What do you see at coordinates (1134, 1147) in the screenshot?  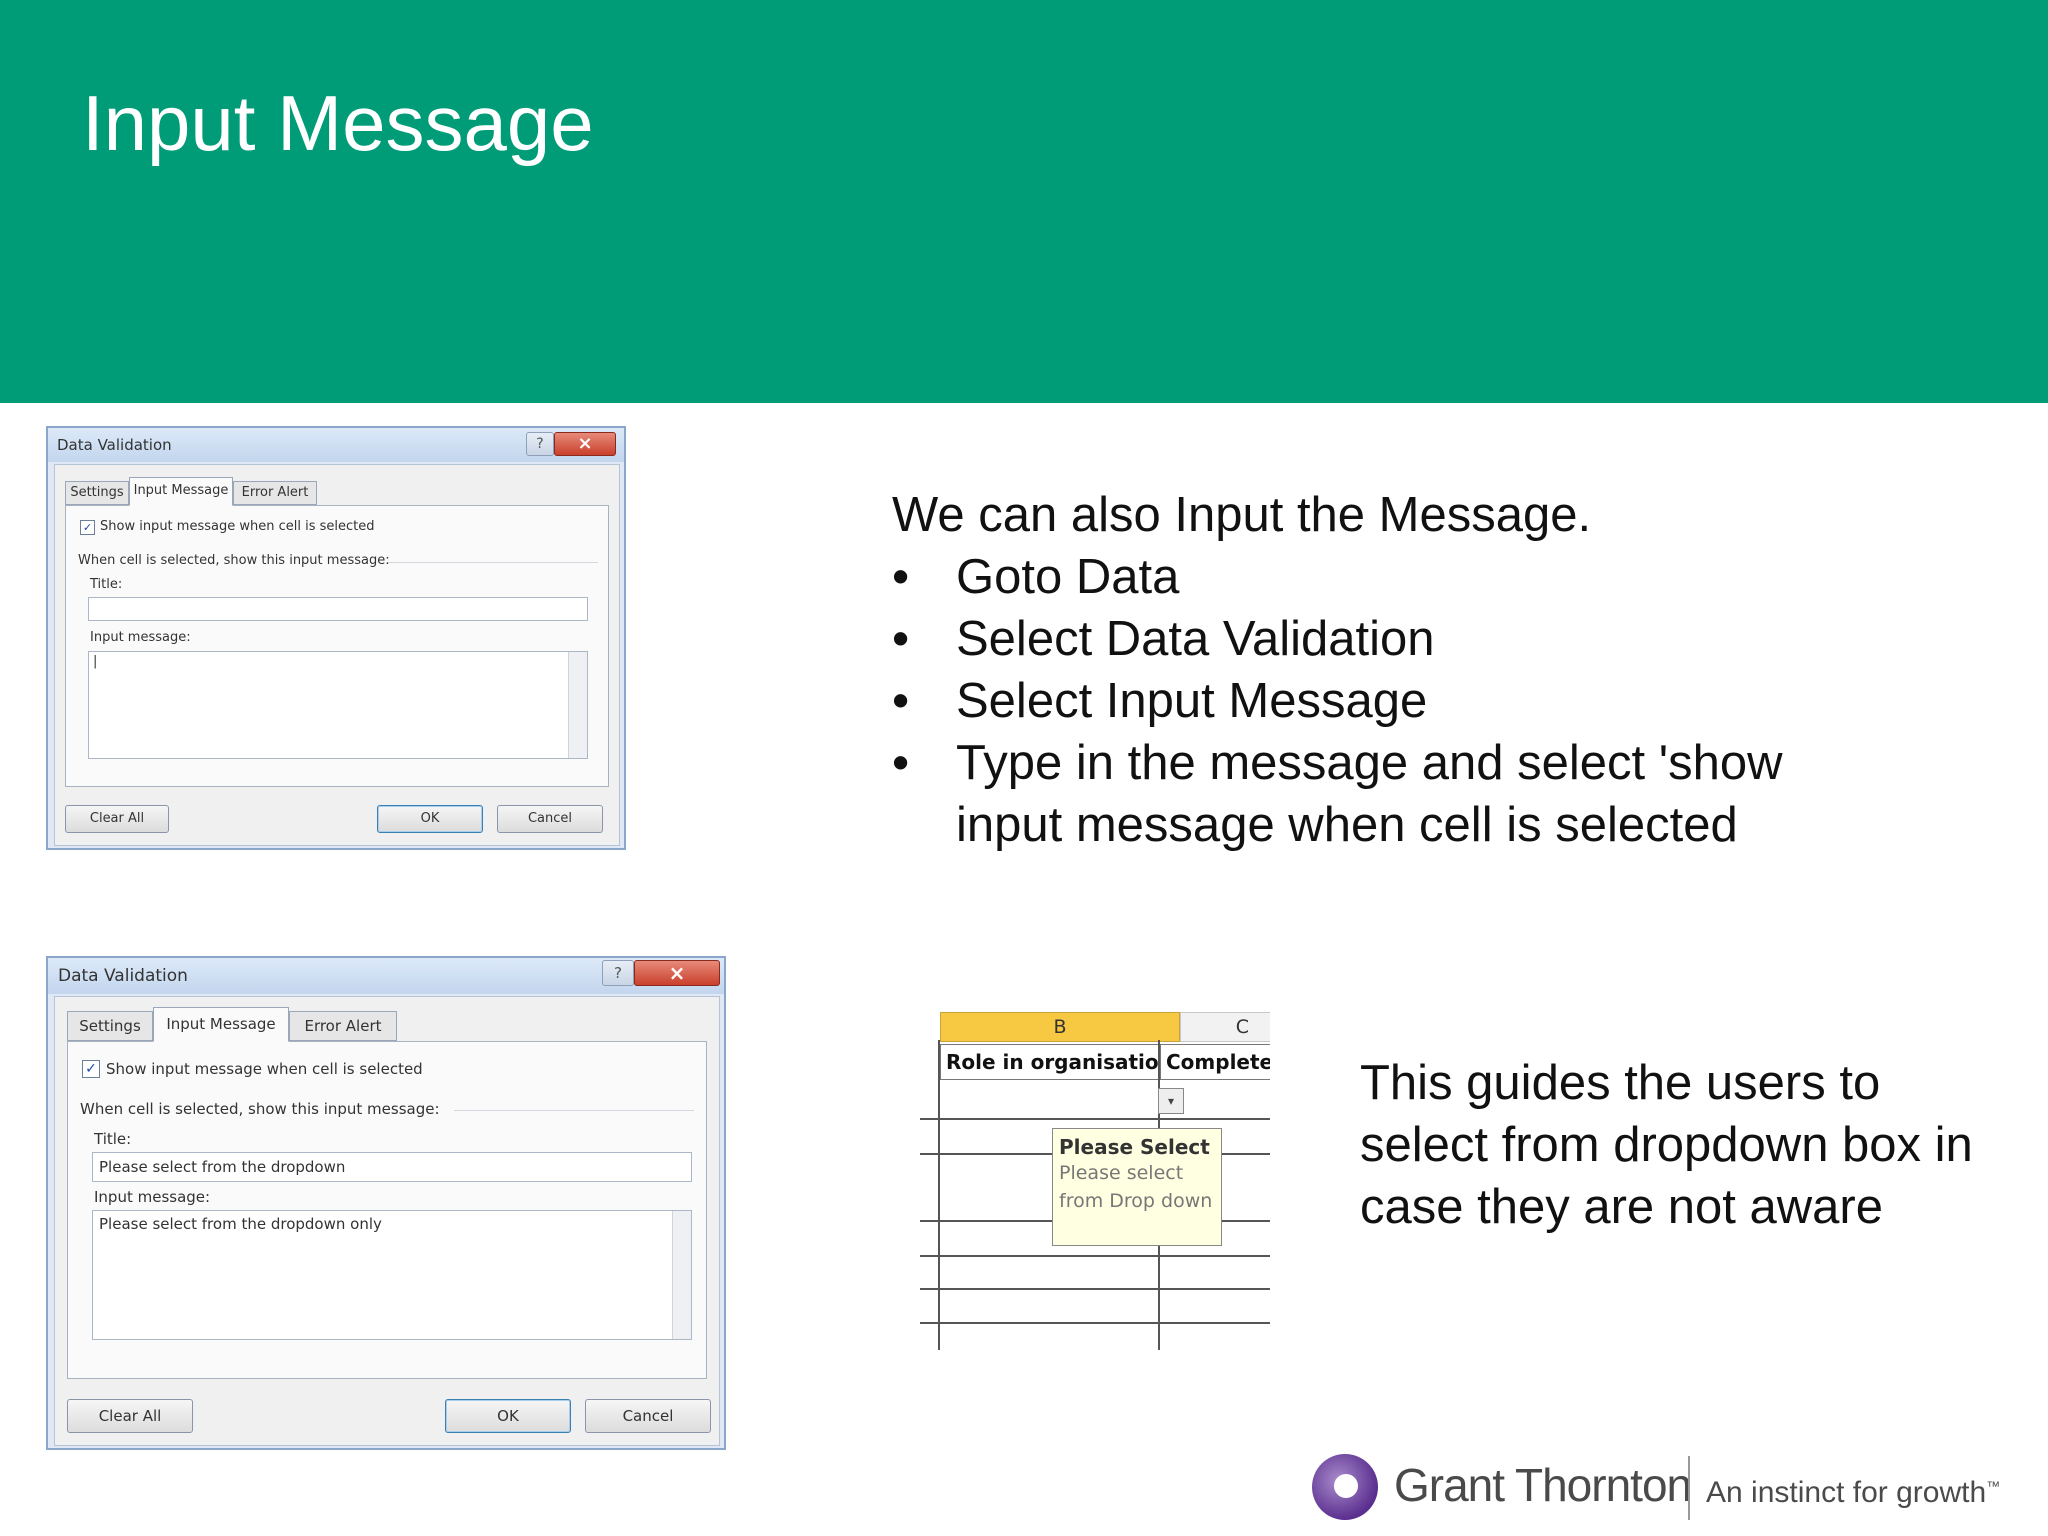 I see `tooltip-title: Please Select` at bounding box center [1134, 1147].